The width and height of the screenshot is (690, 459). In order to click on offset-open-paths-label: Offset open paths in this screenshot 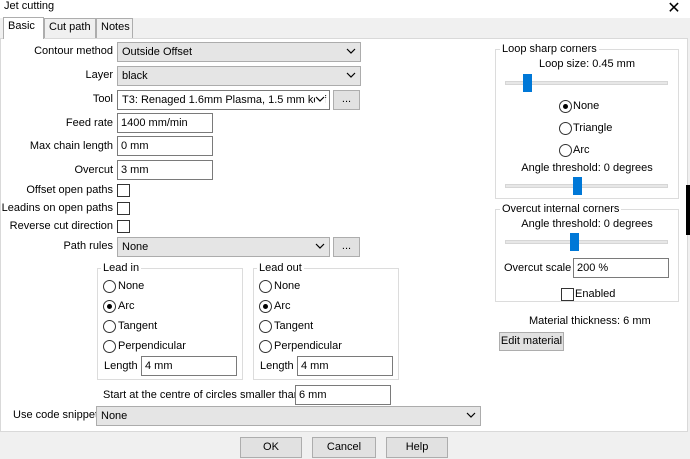, I will do `click(69, 190)`.